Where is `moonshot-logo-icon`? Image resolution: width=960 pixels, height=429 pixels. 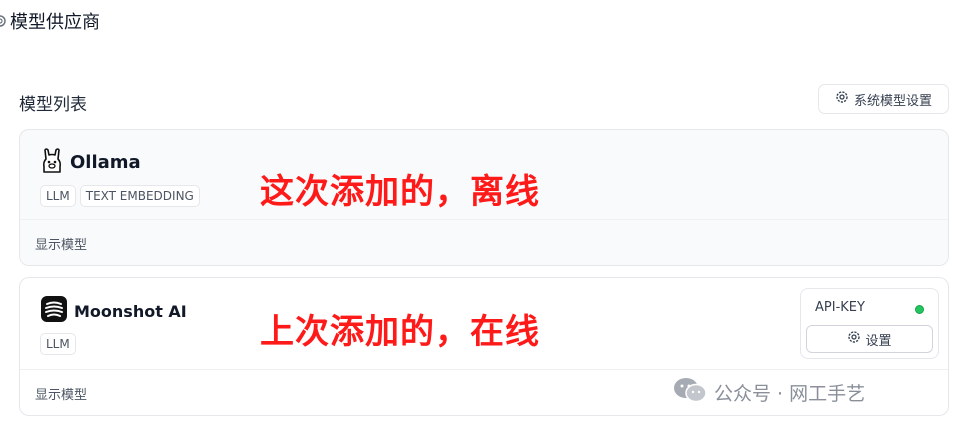
moonshot-logo-icon is located at coordinates (54, 311).